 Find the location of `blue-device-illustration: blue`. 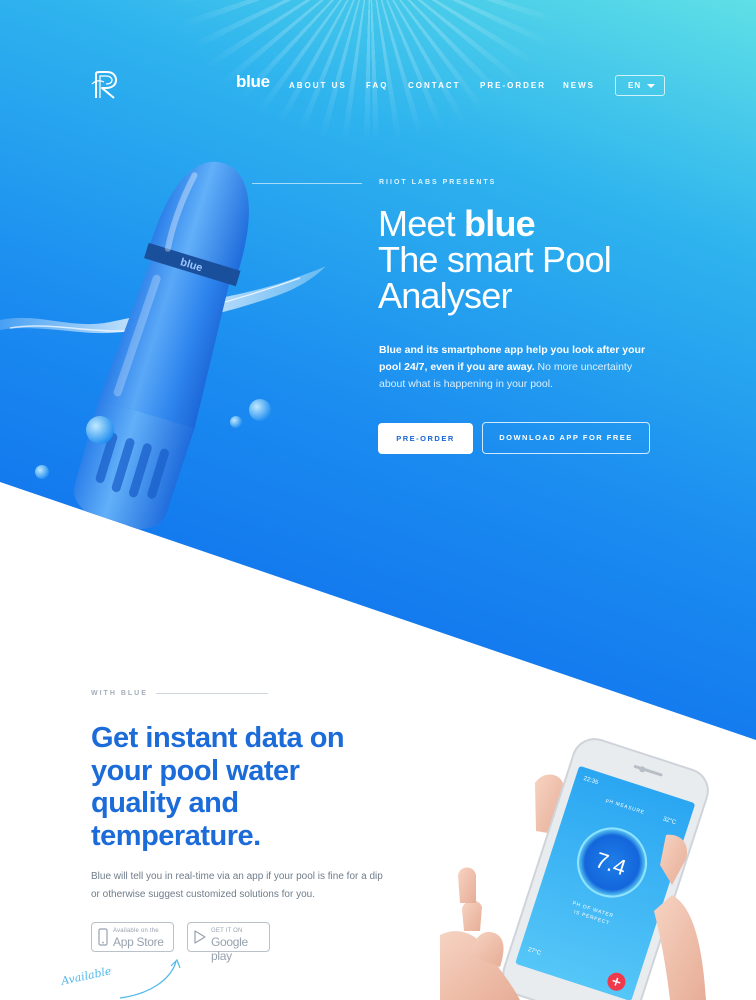

blue-device-illustration: blue is located at coordinates (153, 383).